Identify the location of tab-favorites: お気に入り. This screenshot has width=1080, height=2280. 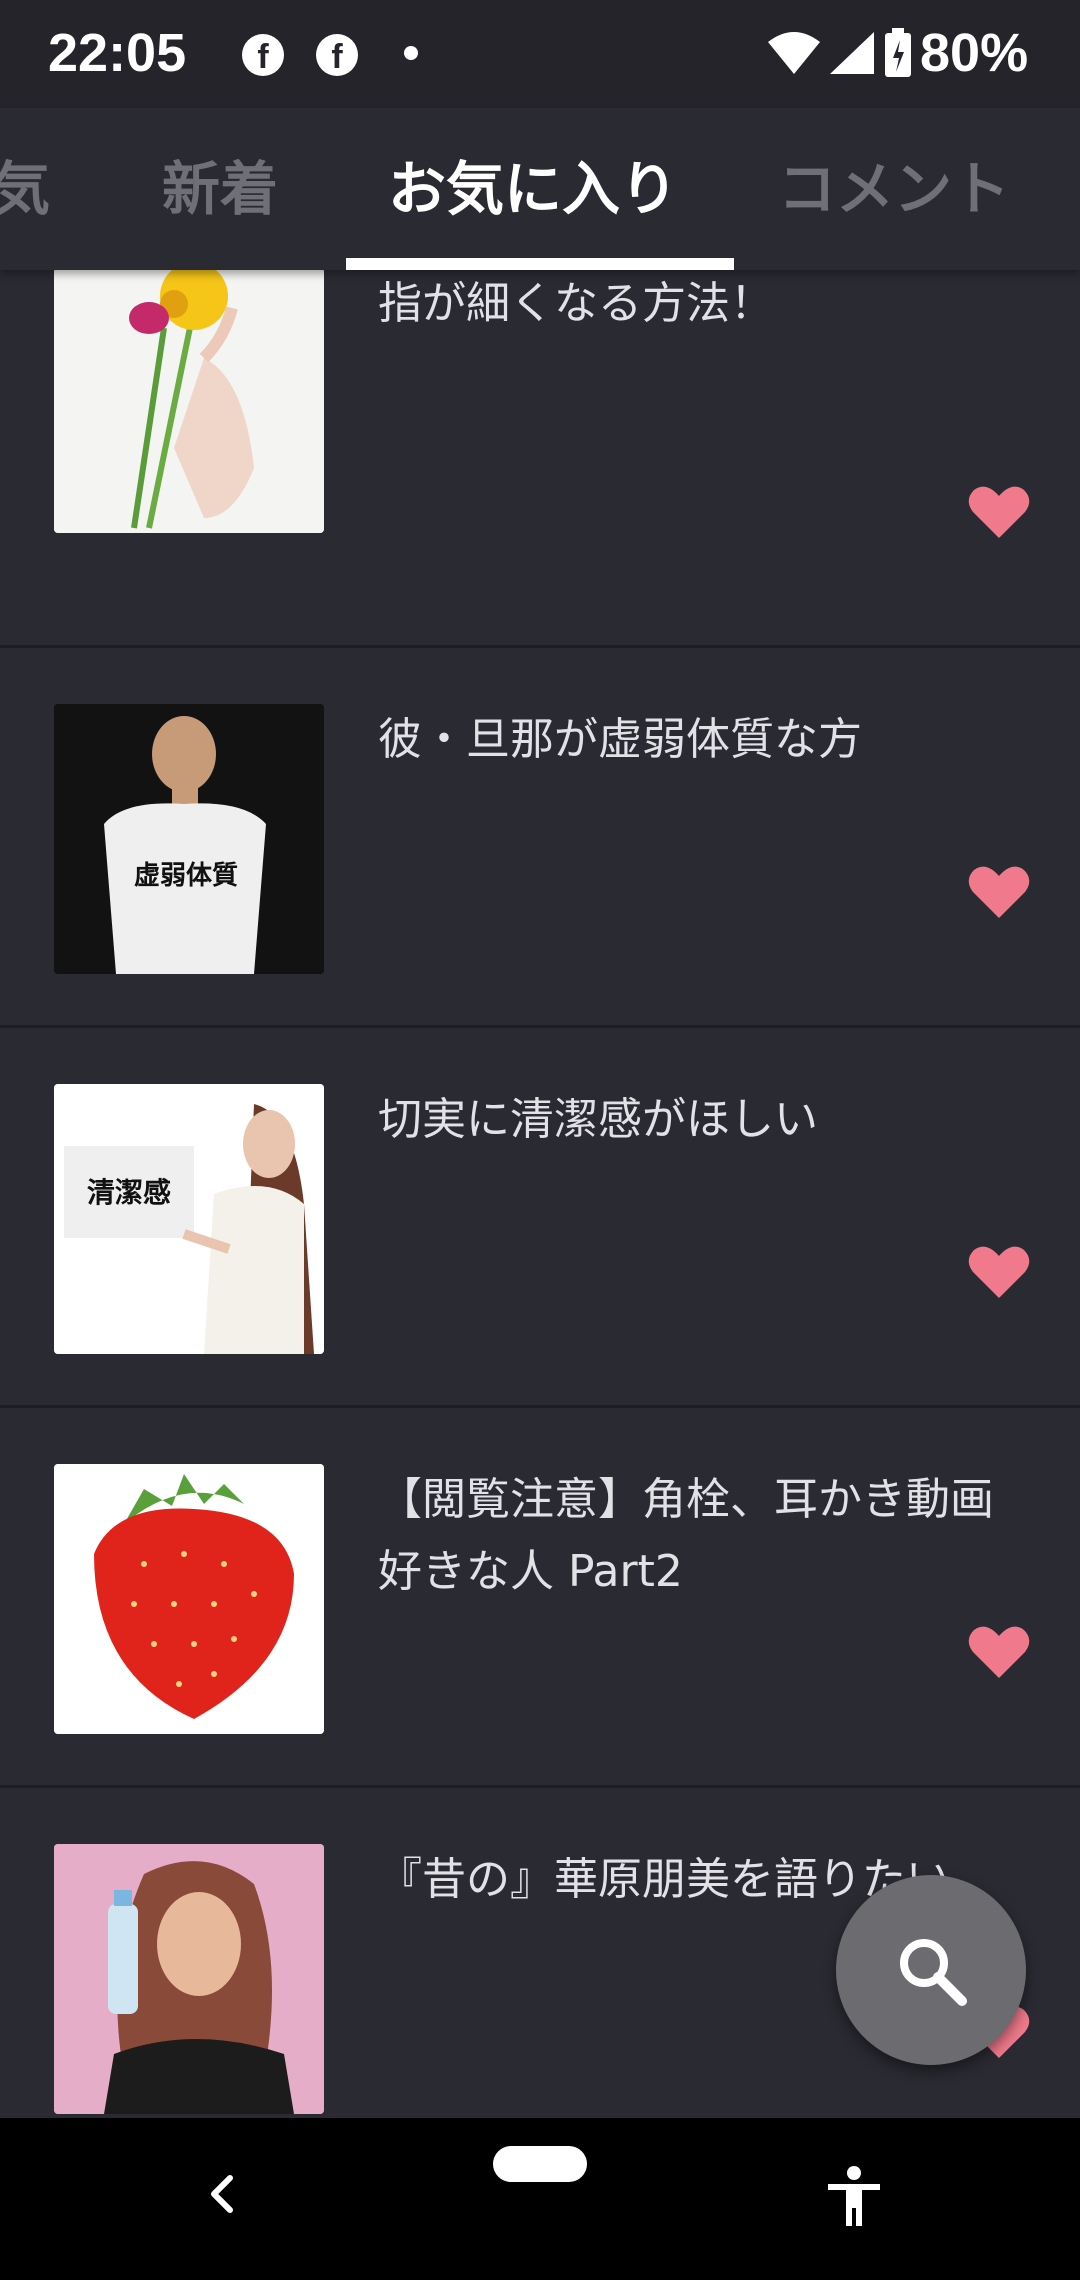
(533, 189).